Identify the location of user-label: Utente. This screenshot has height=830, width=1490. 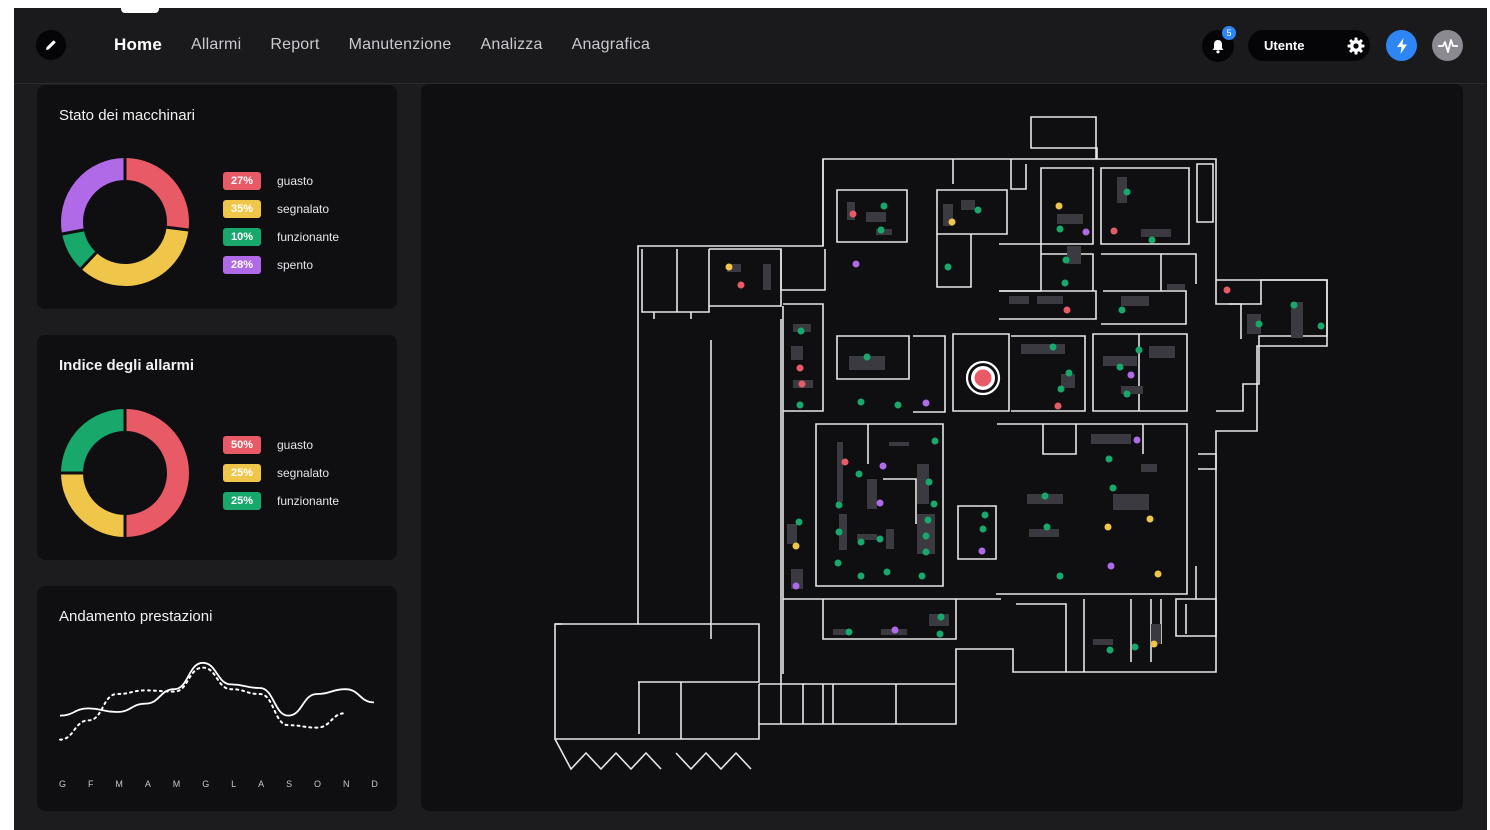
(1284, 45).